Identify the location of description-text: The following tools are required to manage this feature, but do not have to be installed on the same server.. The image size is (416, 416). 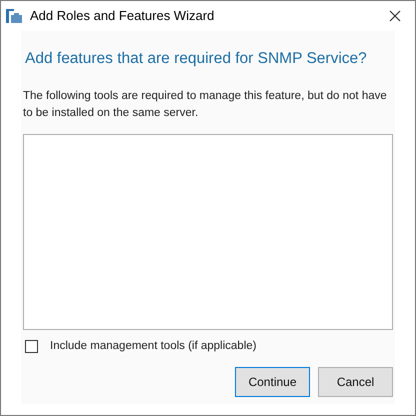
(205, 105).